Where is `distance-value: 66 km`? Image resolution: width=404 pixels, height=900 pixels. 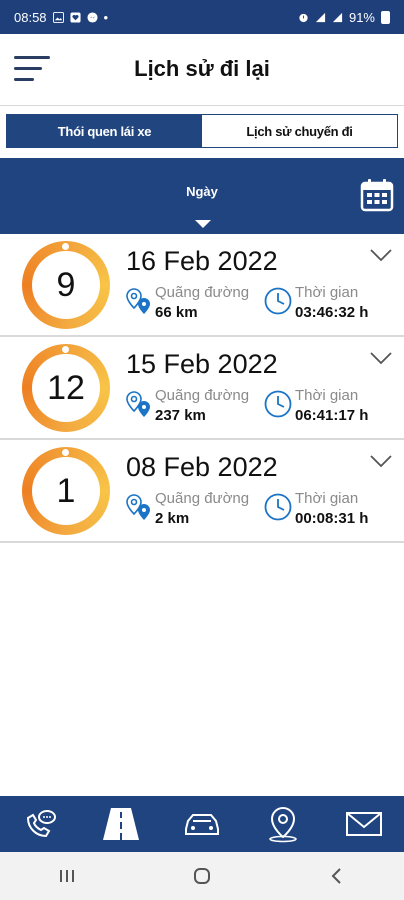
distance-value: 66 km is located at coordinates (176, 312).